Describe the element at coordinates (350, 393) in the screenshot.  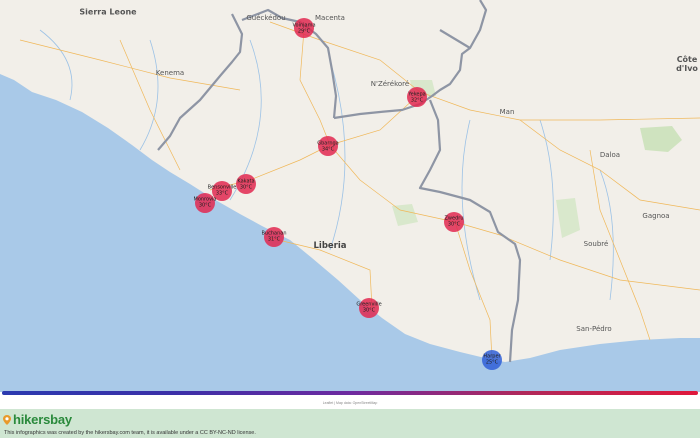
I see `temperature-color-scale` at that location.